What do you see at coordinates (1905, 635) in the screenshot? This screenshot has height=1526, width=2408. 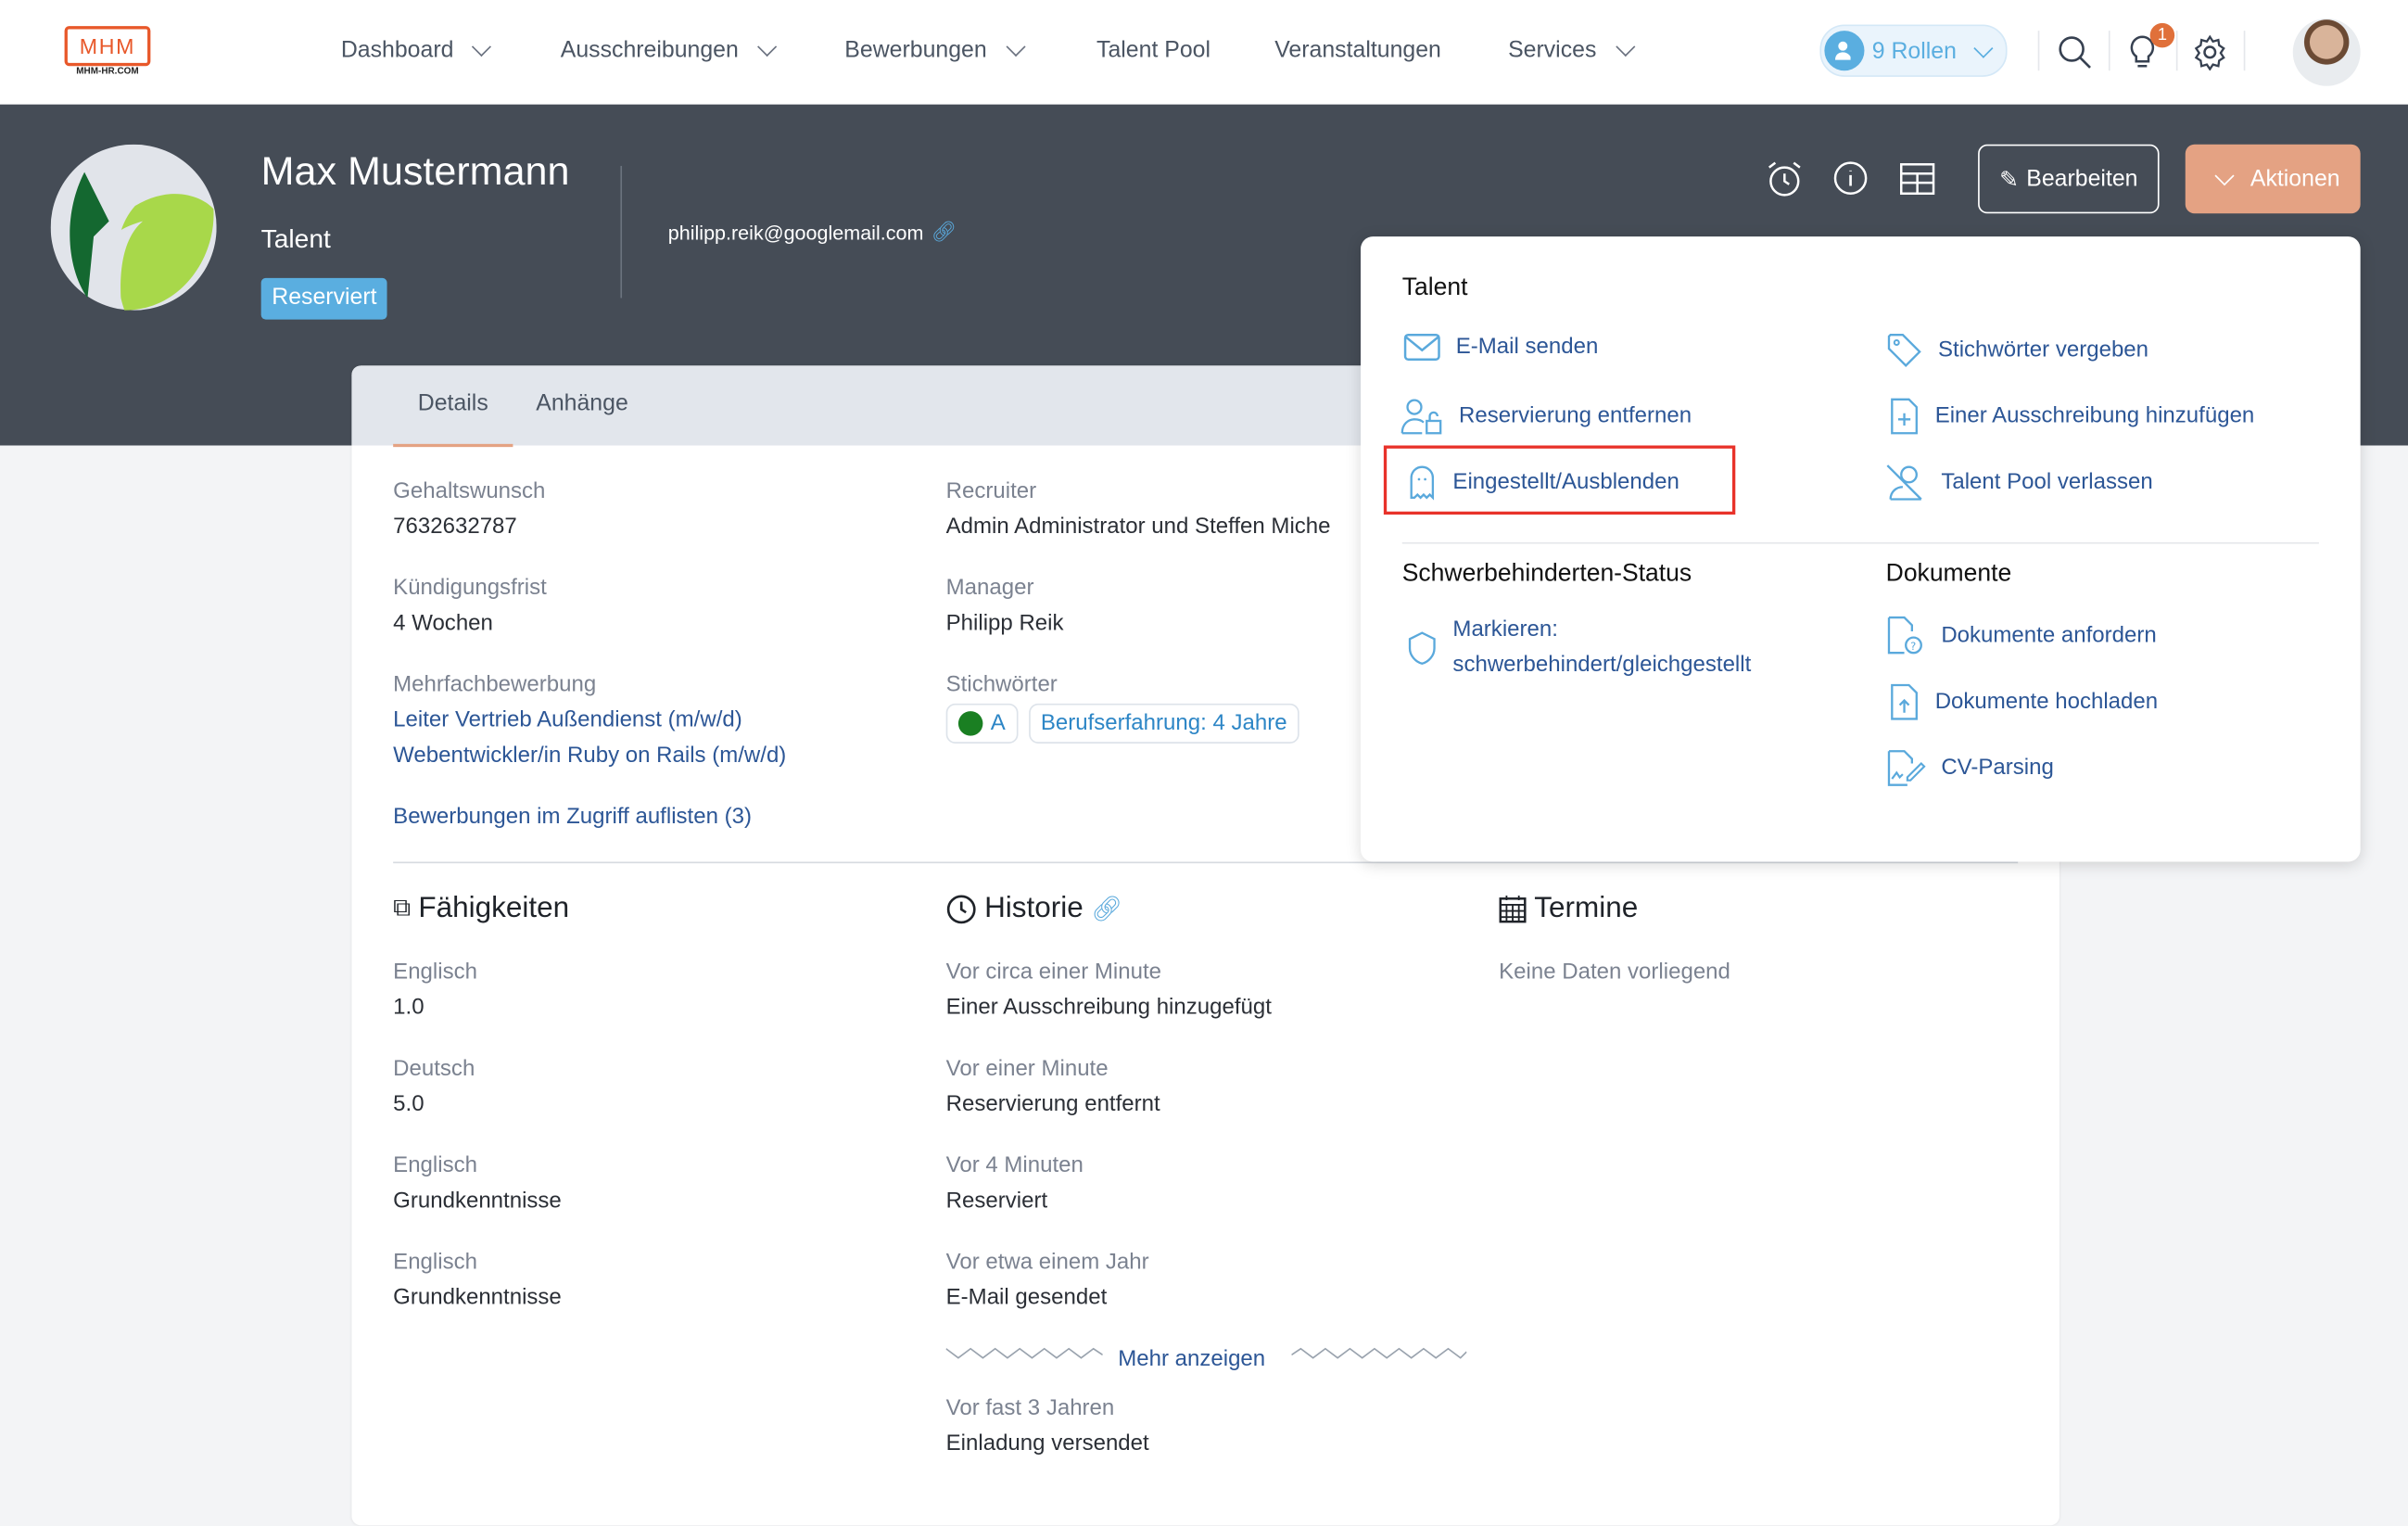 I see `file-question-icon: ?` at bounding box center [1905, 635].